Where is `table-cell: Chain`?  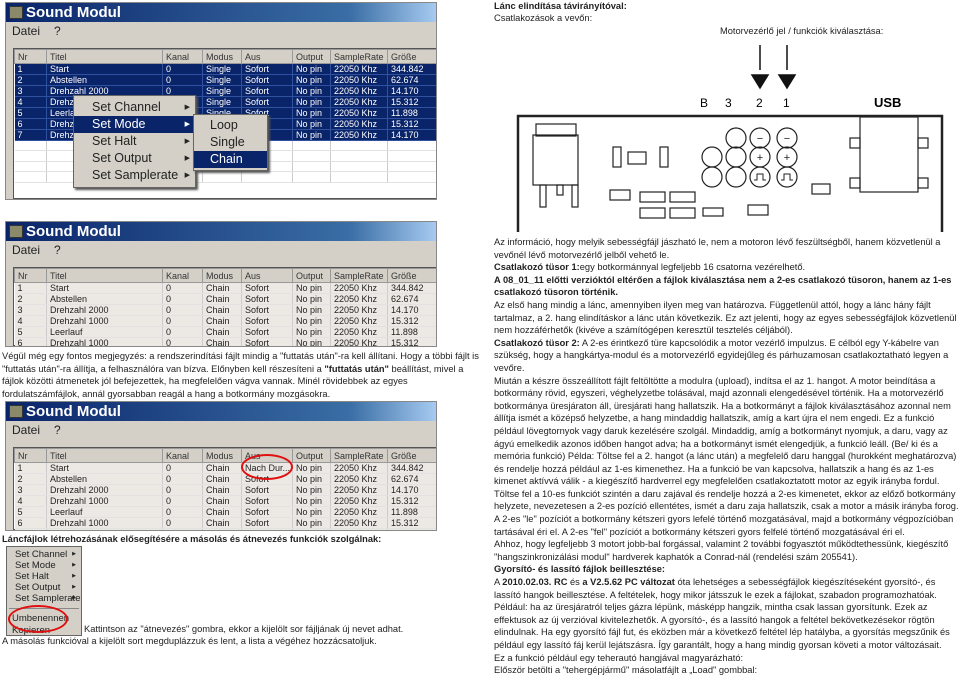 table-cell: Chain is located at coordinates (222, 529).